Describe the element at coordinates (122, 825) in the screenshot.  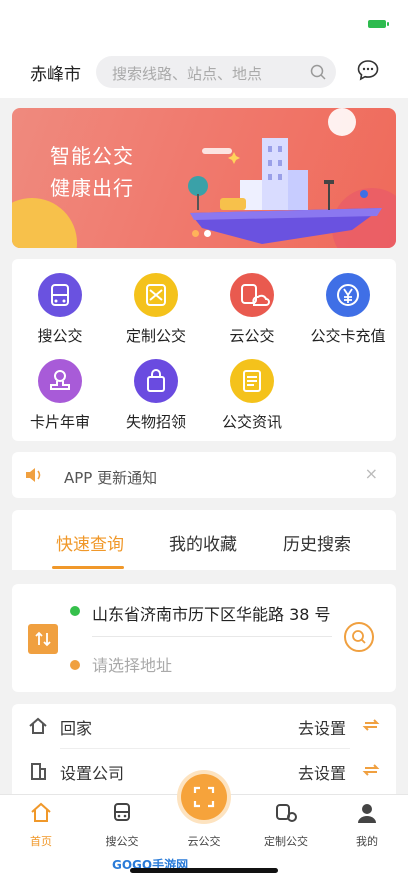
I see `tab-search-bus: 搜公交` at that location.